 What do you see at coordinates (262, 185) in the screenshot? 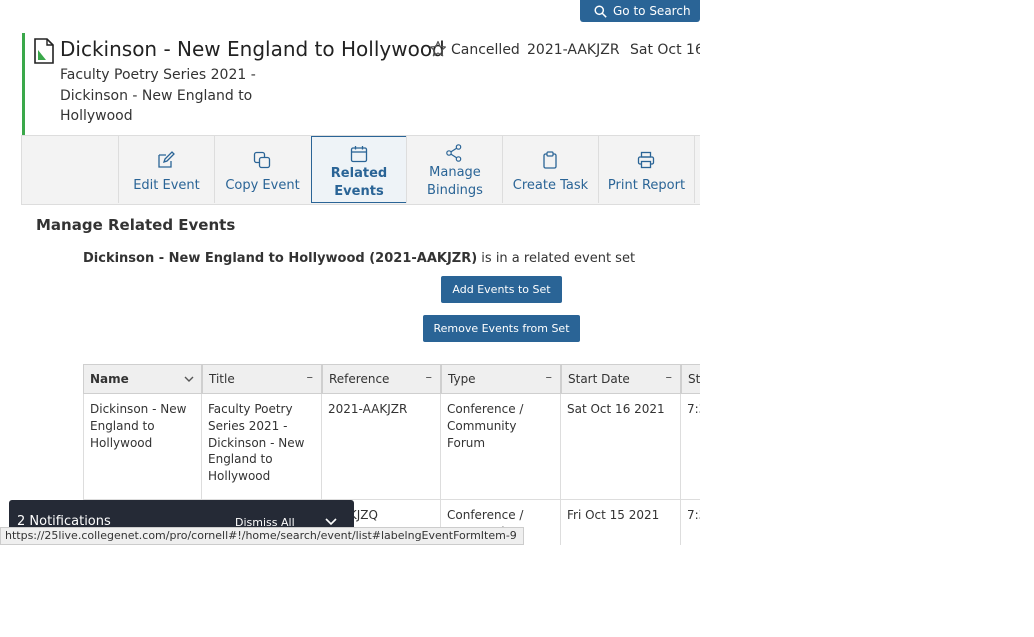
I see `copy-event-label: Copy Event` at bounding box center [262, 185].